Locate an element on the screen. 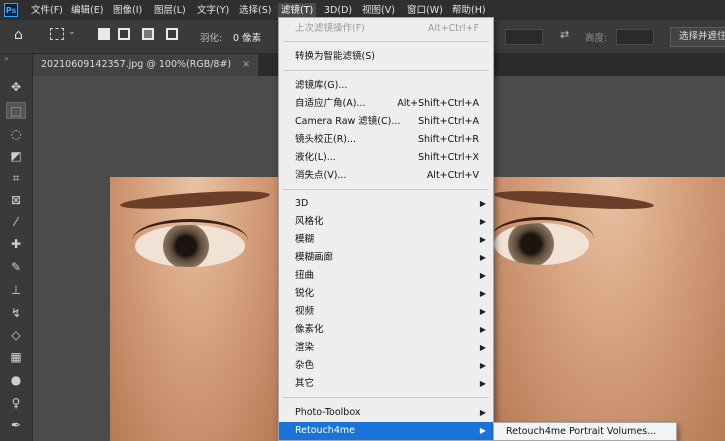 This screenshot has width=725, height=441. quick-select-tool-icon: ◩ is located at coordinates (16, 156).